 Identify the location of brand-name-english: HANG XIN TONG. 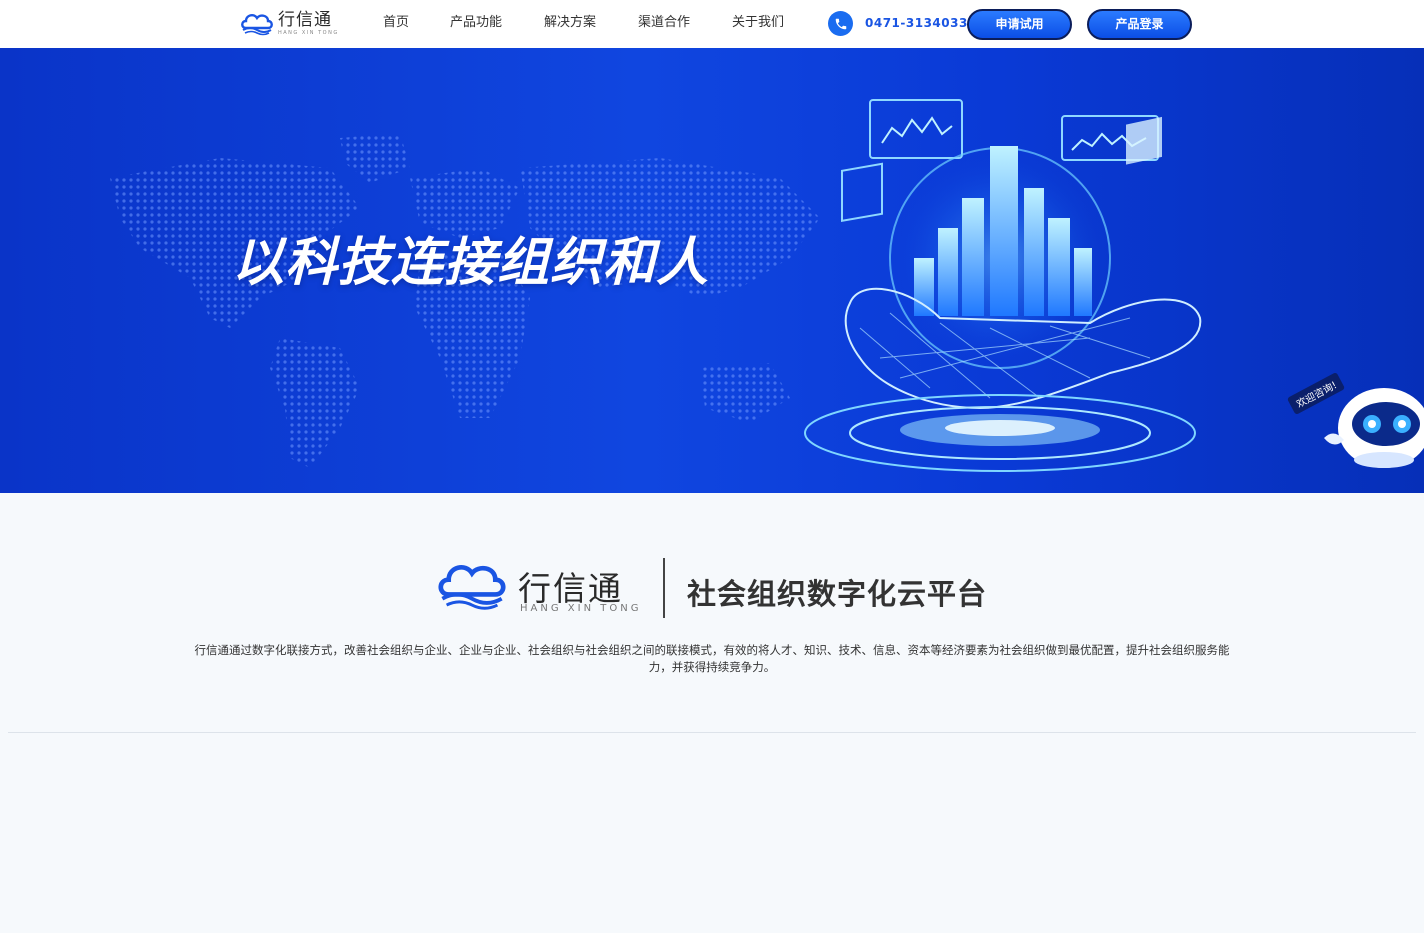
(581, 608).